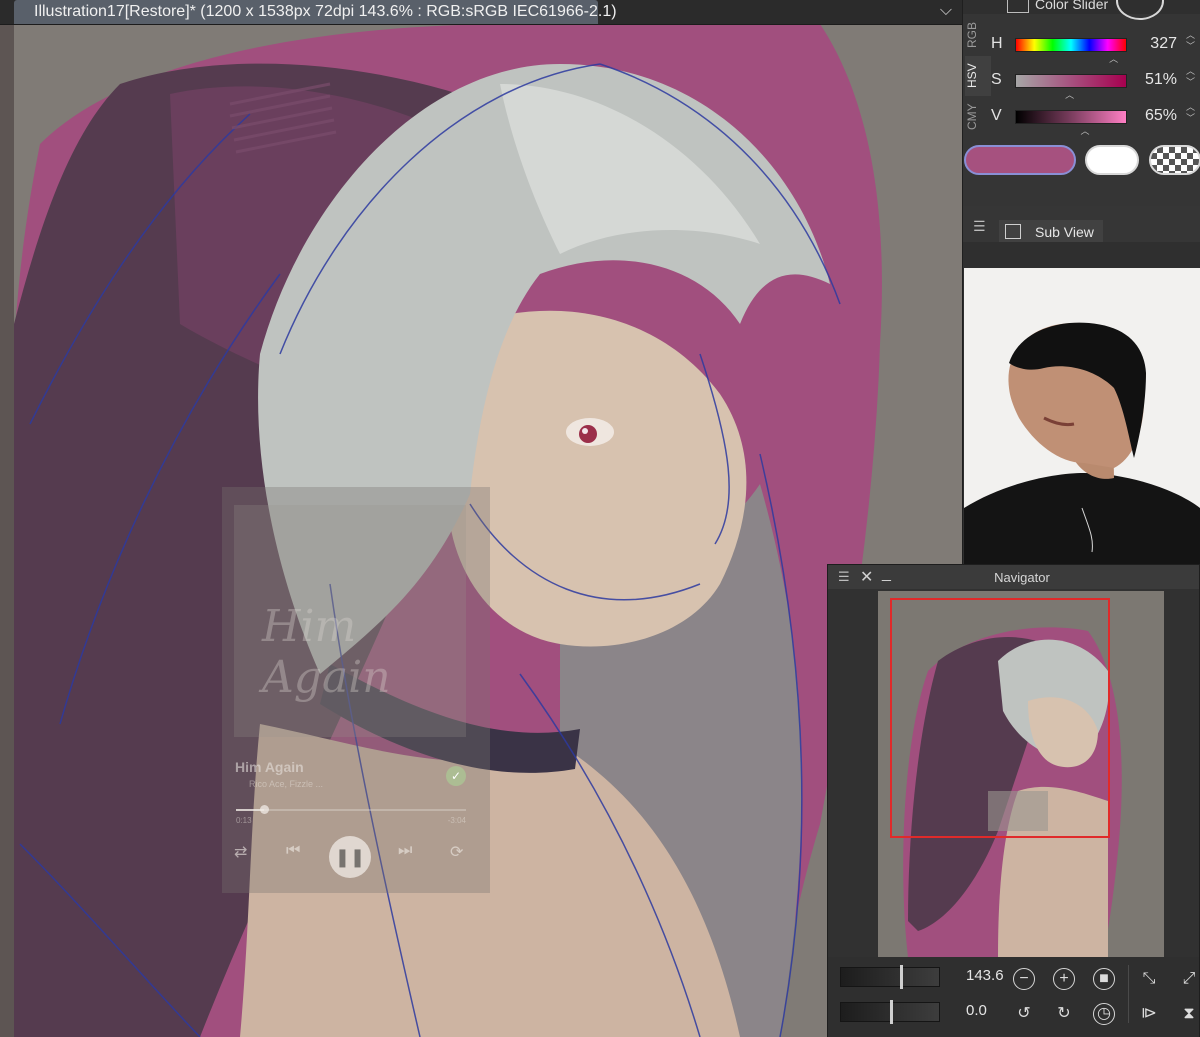 The height and width of the screenshot is (1037, 1200). What do you see at coordinates (997, 43) in the screenshot?
I see `hue-label: H` at bounding box center [997, 43].